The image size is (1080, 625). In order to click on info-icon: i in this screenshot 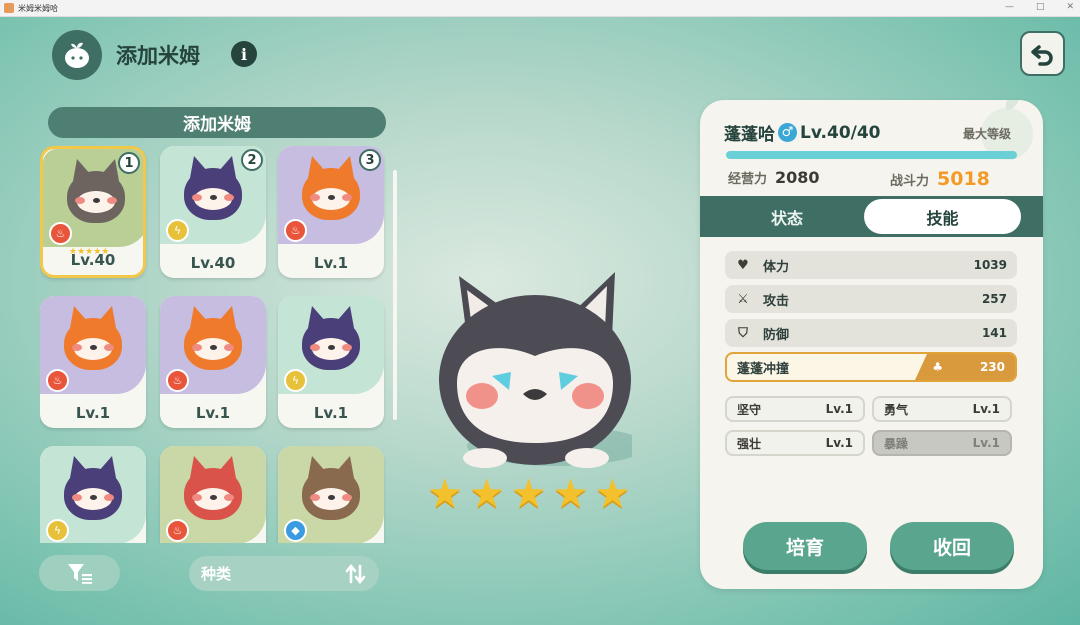, I will do `click(244, 54)`.